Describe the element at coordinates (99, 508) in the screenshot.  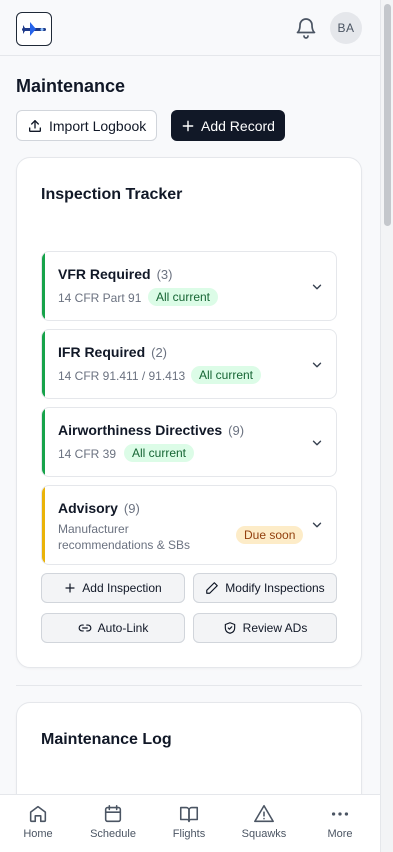
I see `group-name: Advisory (9)` at that location.